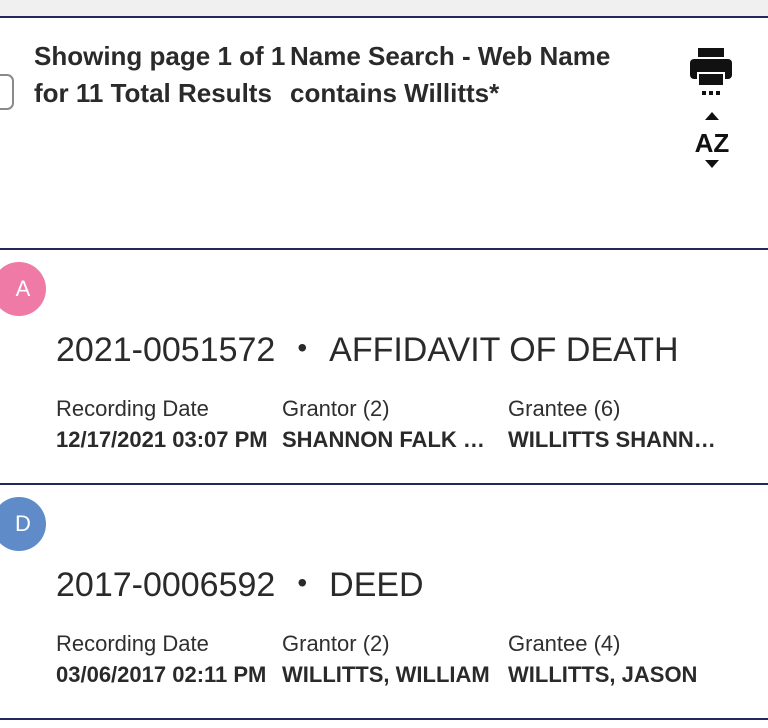 This screenshot has height=728, width=768. Describe the element at coordinates (386, 674) in the screenshot. I see `grantor-value: WILLITTS, WILLIAM` at that location.